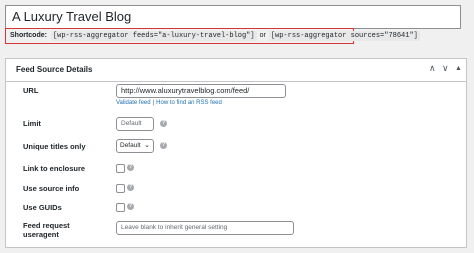 This screenshot has width=474, height=253. I want to click on panel-header: Feed Source Details ∧ ∨ ▲, so click(236, 70).